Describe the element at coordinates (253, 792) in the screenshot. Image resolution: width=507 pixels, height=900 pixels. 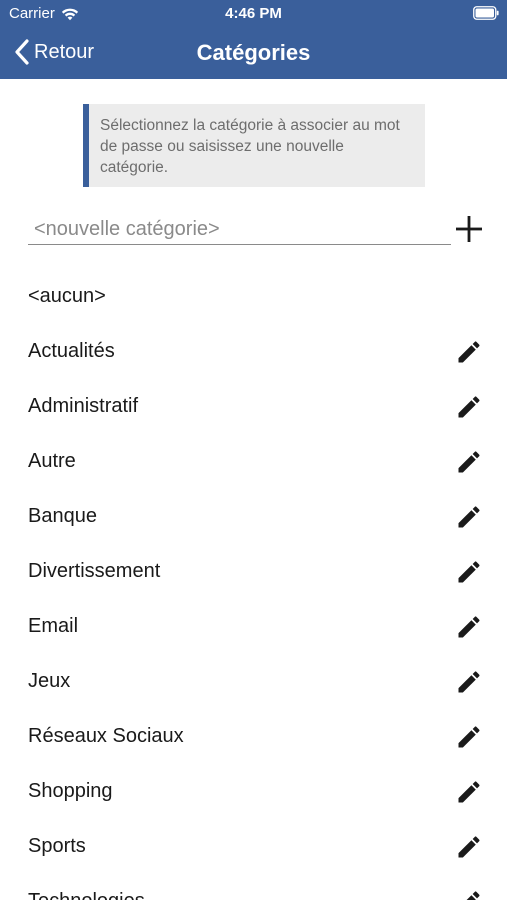
I see `category-row: Shopping` at that location.